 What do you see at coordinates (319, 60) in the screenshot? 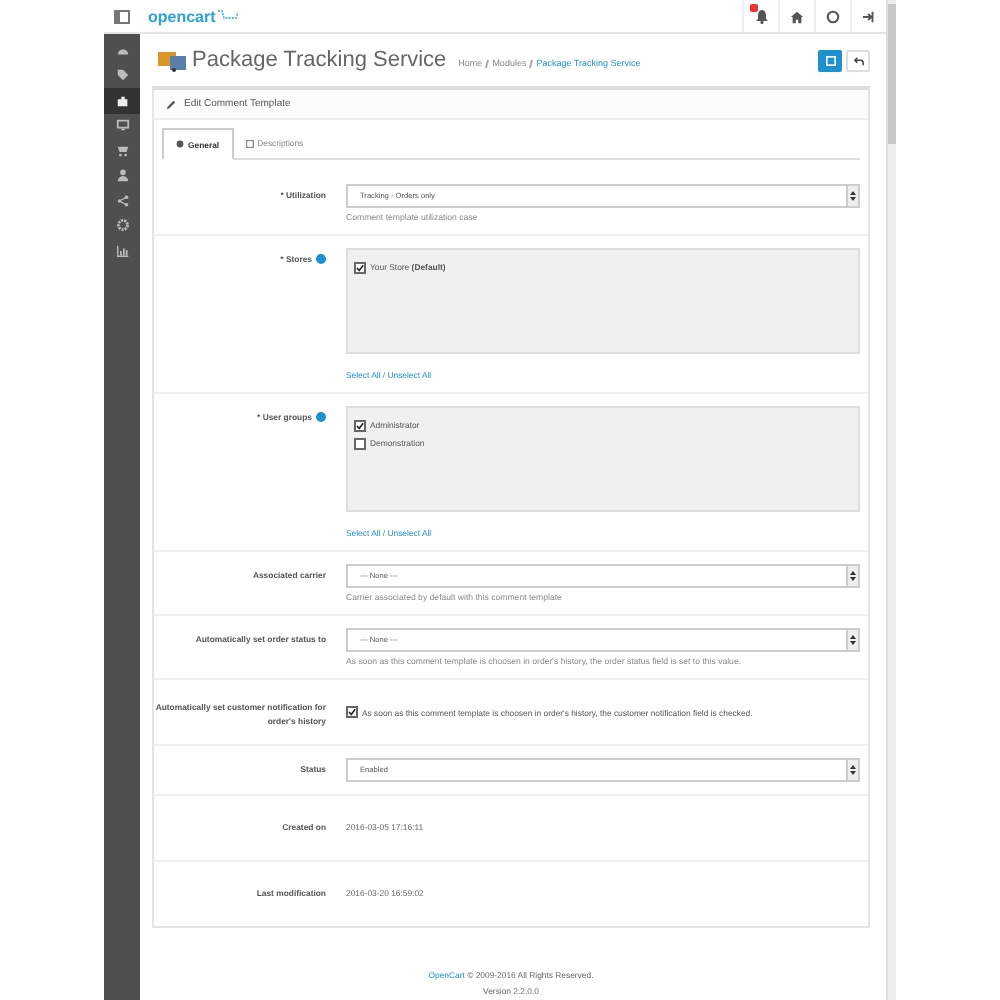
I see `page-title: Package Tracking Service` at bounding box center [319, 60].